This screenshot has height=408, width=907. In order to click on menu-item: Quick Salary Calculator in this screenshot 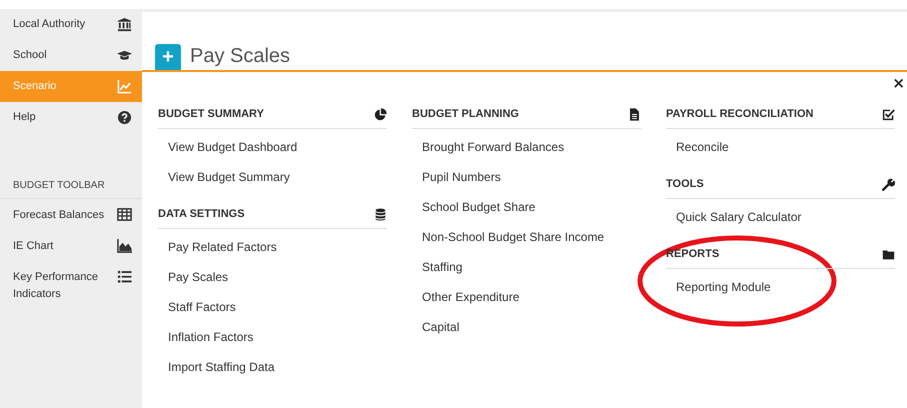, I will do `click(734, 217)`.